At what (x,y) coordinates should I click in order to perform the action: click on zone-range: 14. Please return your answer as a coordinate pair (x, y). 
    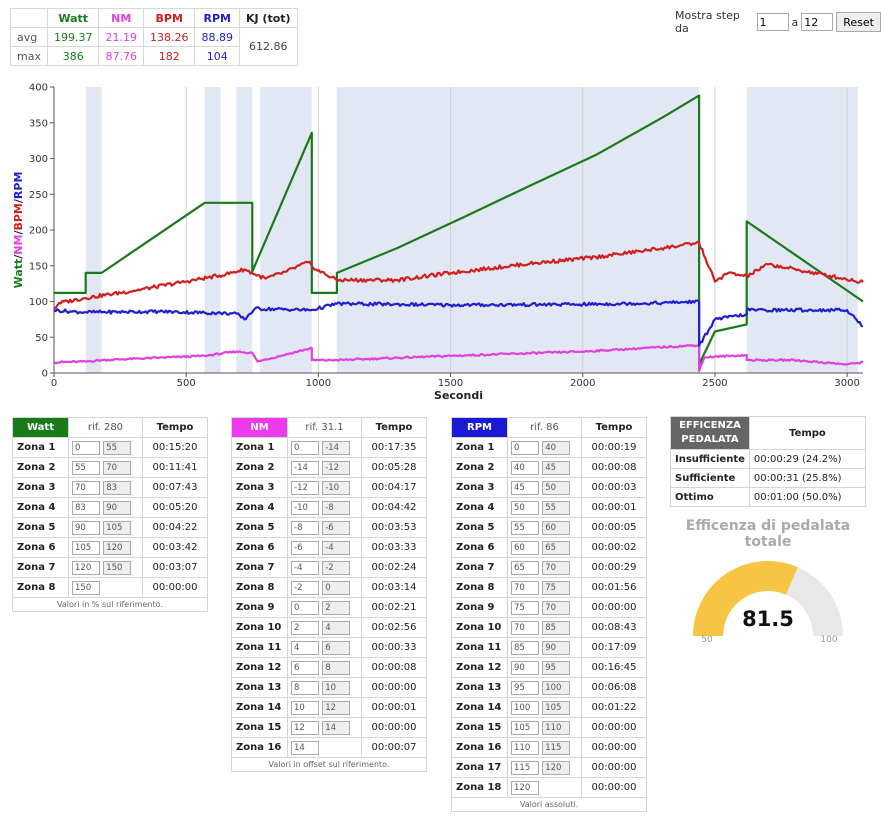
    Looking at the image, I should click on (324, 747).